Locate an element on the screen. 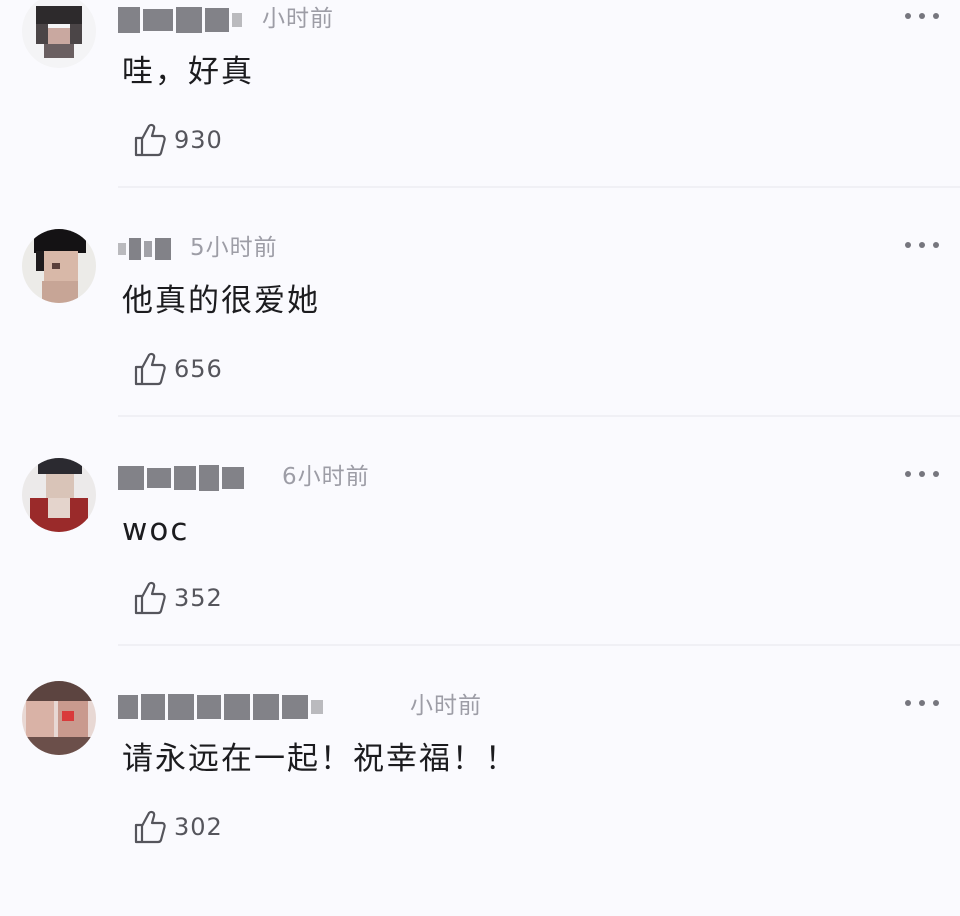 This screenshot has width=960, height=916. like-button: 352 is located at coordinates (178, 598).